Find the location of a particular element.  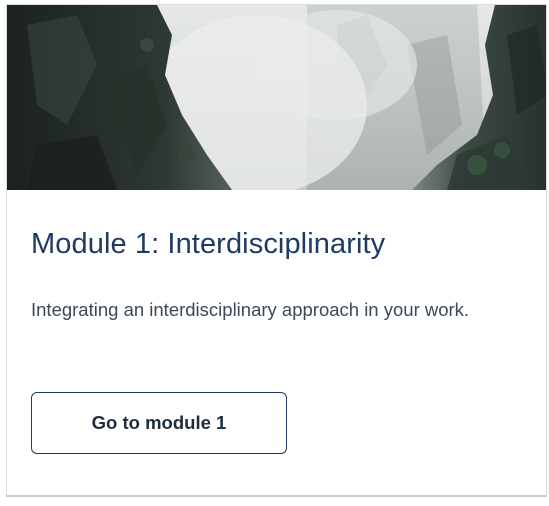

go-to-module-button: Go to module 1 is located at coordinates (159, 423).